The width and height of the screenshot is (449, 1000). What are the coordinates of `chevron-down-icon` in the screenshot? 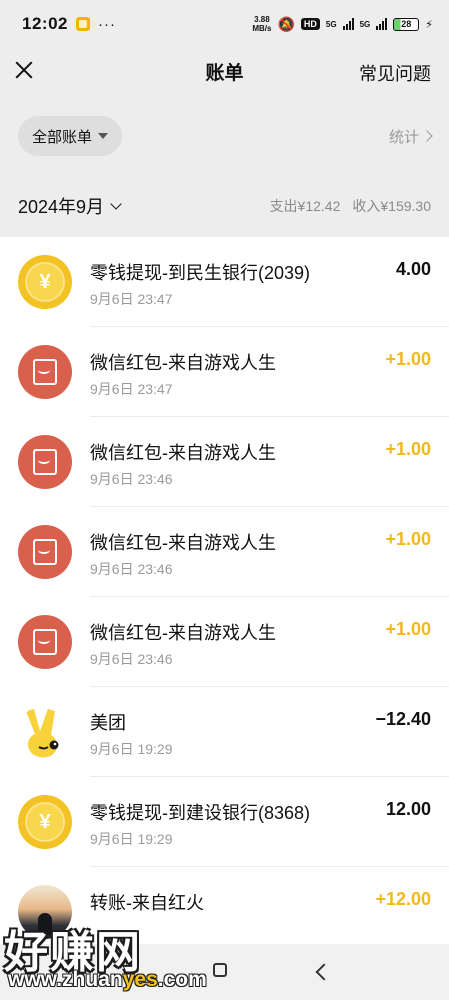 It's located at (116, 203).